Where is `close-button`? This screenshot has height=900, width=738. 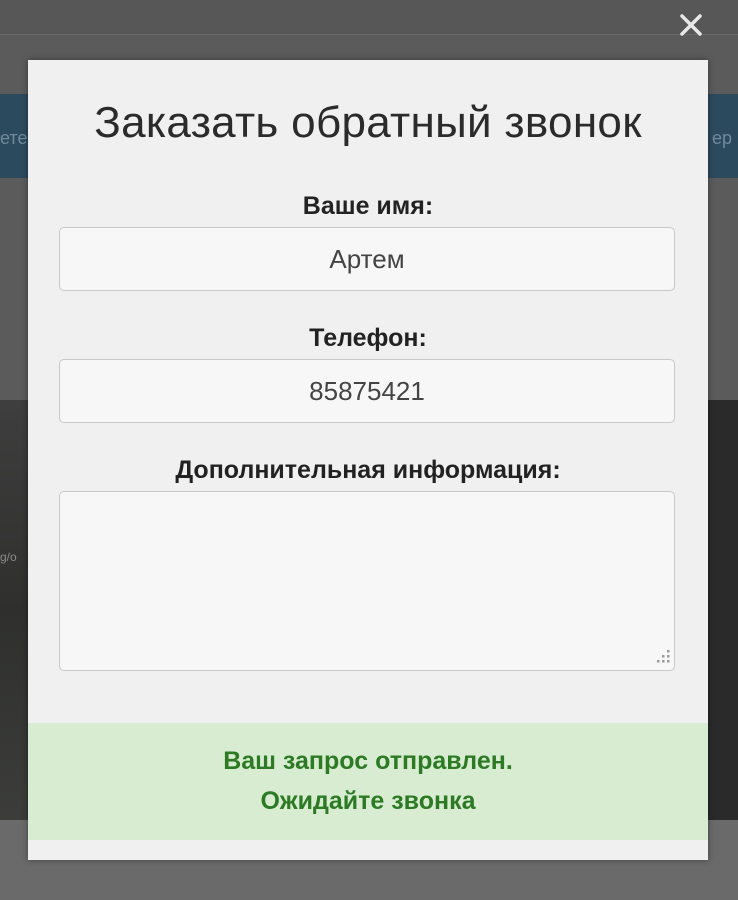 close-button is located at coordinates (691, 25).